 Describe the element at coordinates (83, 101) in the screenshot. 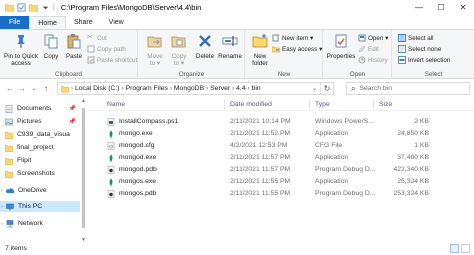

I see `scroll-up-icon: ▲` at that location.